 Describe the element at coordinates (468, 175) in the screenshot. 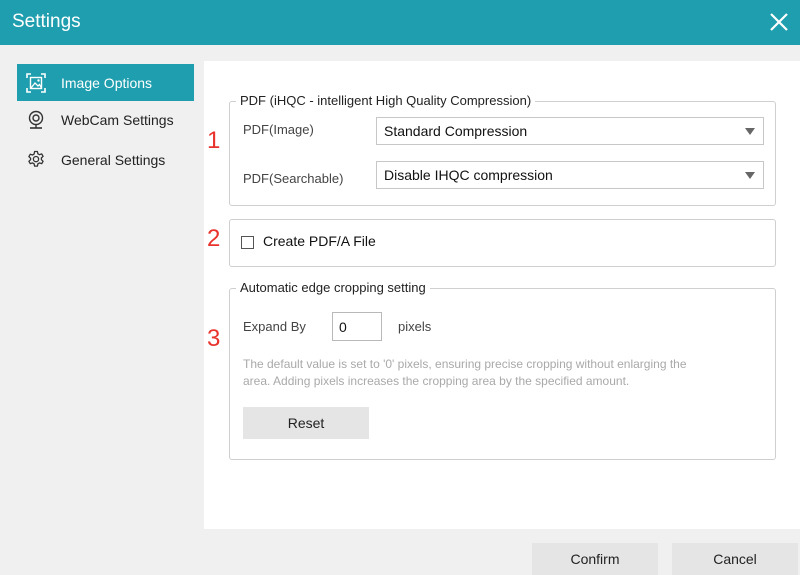

I see `pdf-searchable-value: Disable IHQC compression` at that location.